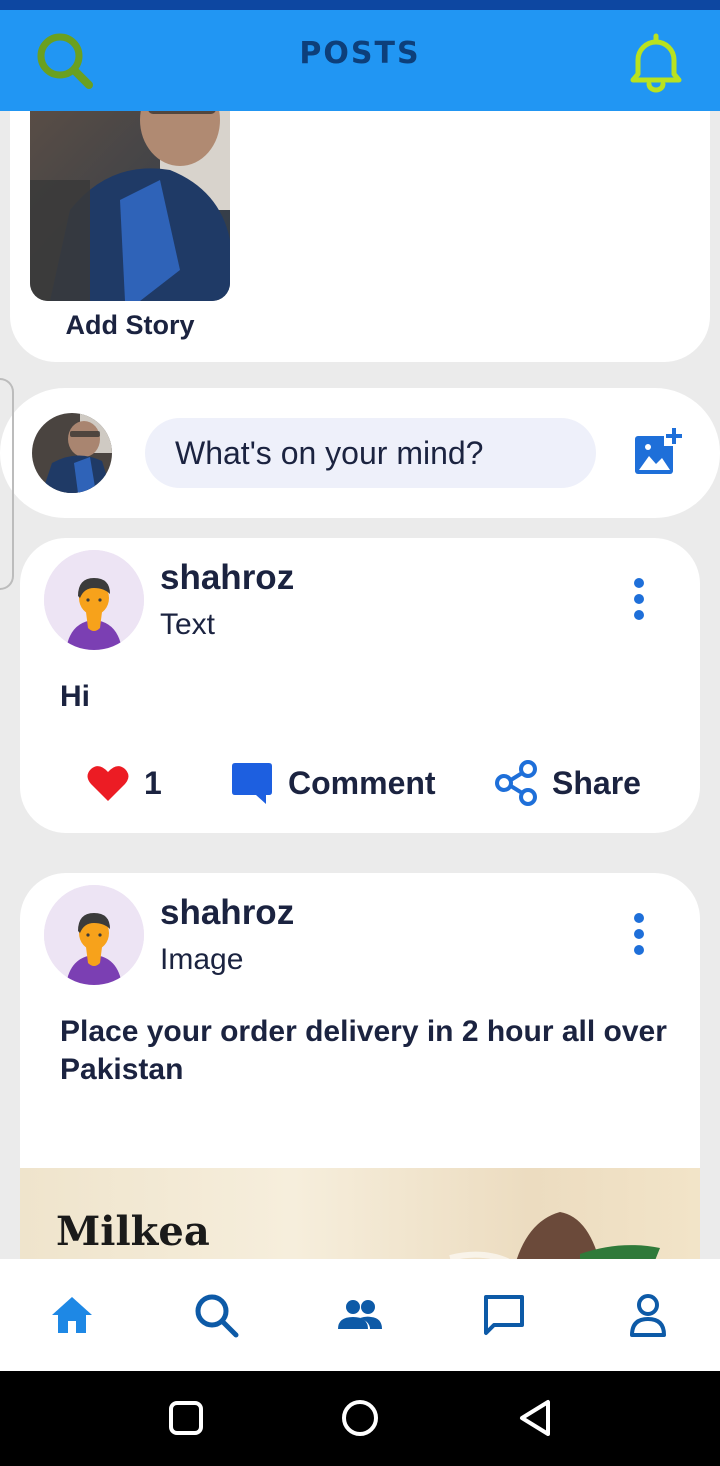 This screenshot has width=720, height=1466. What do you see at coordinates (130, 195) in the screenshot?
I see `add-story-thumbnail` at bounding box center [130, 195].